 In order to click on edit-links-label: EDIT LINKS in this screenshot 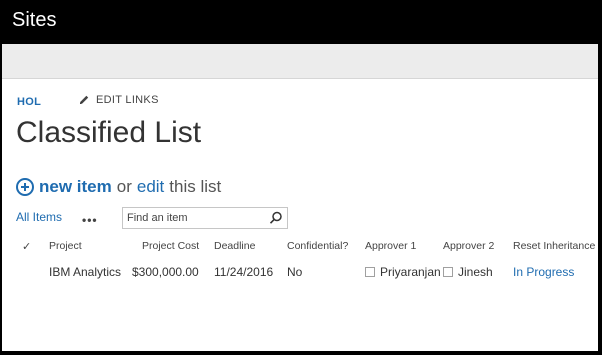, I will do `click(127, 100)`.